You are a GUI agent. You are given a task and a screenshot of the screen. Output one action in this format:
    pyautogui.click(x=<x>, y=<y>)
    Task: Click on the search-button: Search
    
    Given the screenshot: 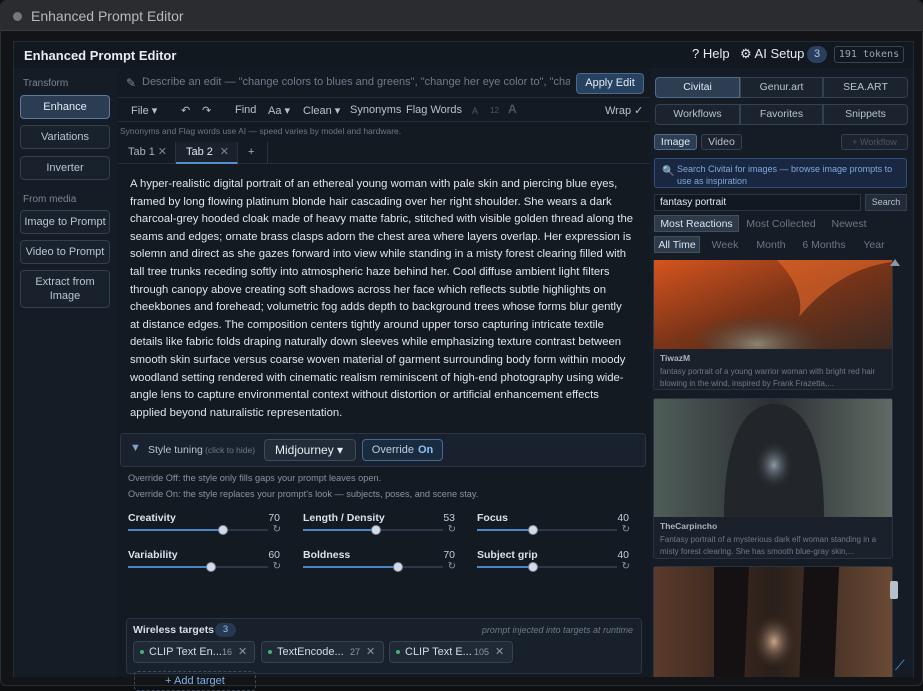 What is the action you would take?
    pyautogui.click(x=886, y=202)
    